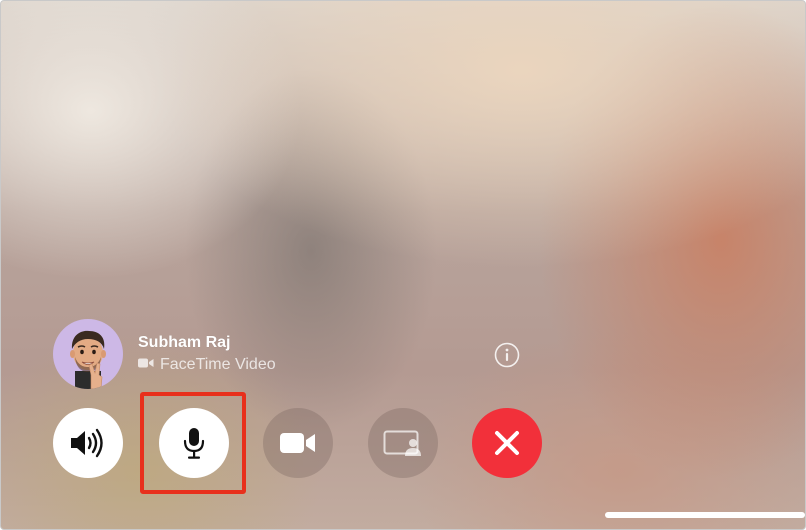 The height and width of the screenshot is (530, 806). I want to click on speaker-button, so click(88, 443).